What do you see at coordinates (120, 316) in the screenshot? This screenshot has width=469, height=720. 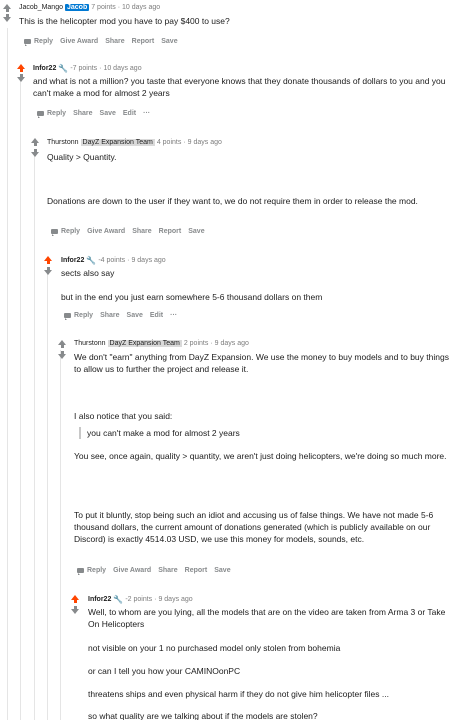 I see `comment-actions: Reply Share Save Edit ···` at bounding box center [120, 316].